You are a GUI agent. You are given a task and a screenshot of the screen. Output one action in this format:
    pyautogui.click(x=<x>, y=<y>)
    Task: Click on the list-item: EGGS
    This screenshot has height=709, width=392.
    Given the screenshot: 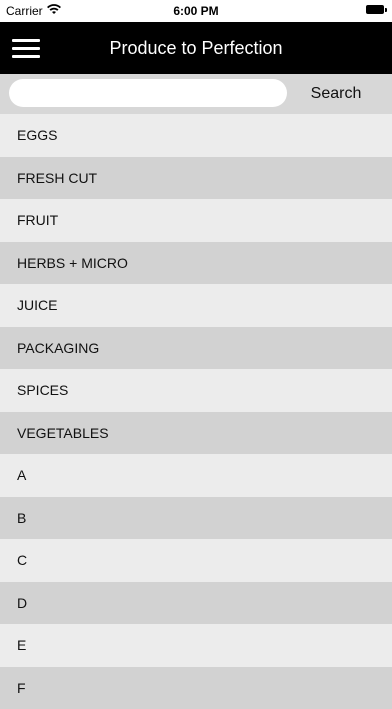 What is the action you would take?
    pyautogui.click(x=196, y=135)
    